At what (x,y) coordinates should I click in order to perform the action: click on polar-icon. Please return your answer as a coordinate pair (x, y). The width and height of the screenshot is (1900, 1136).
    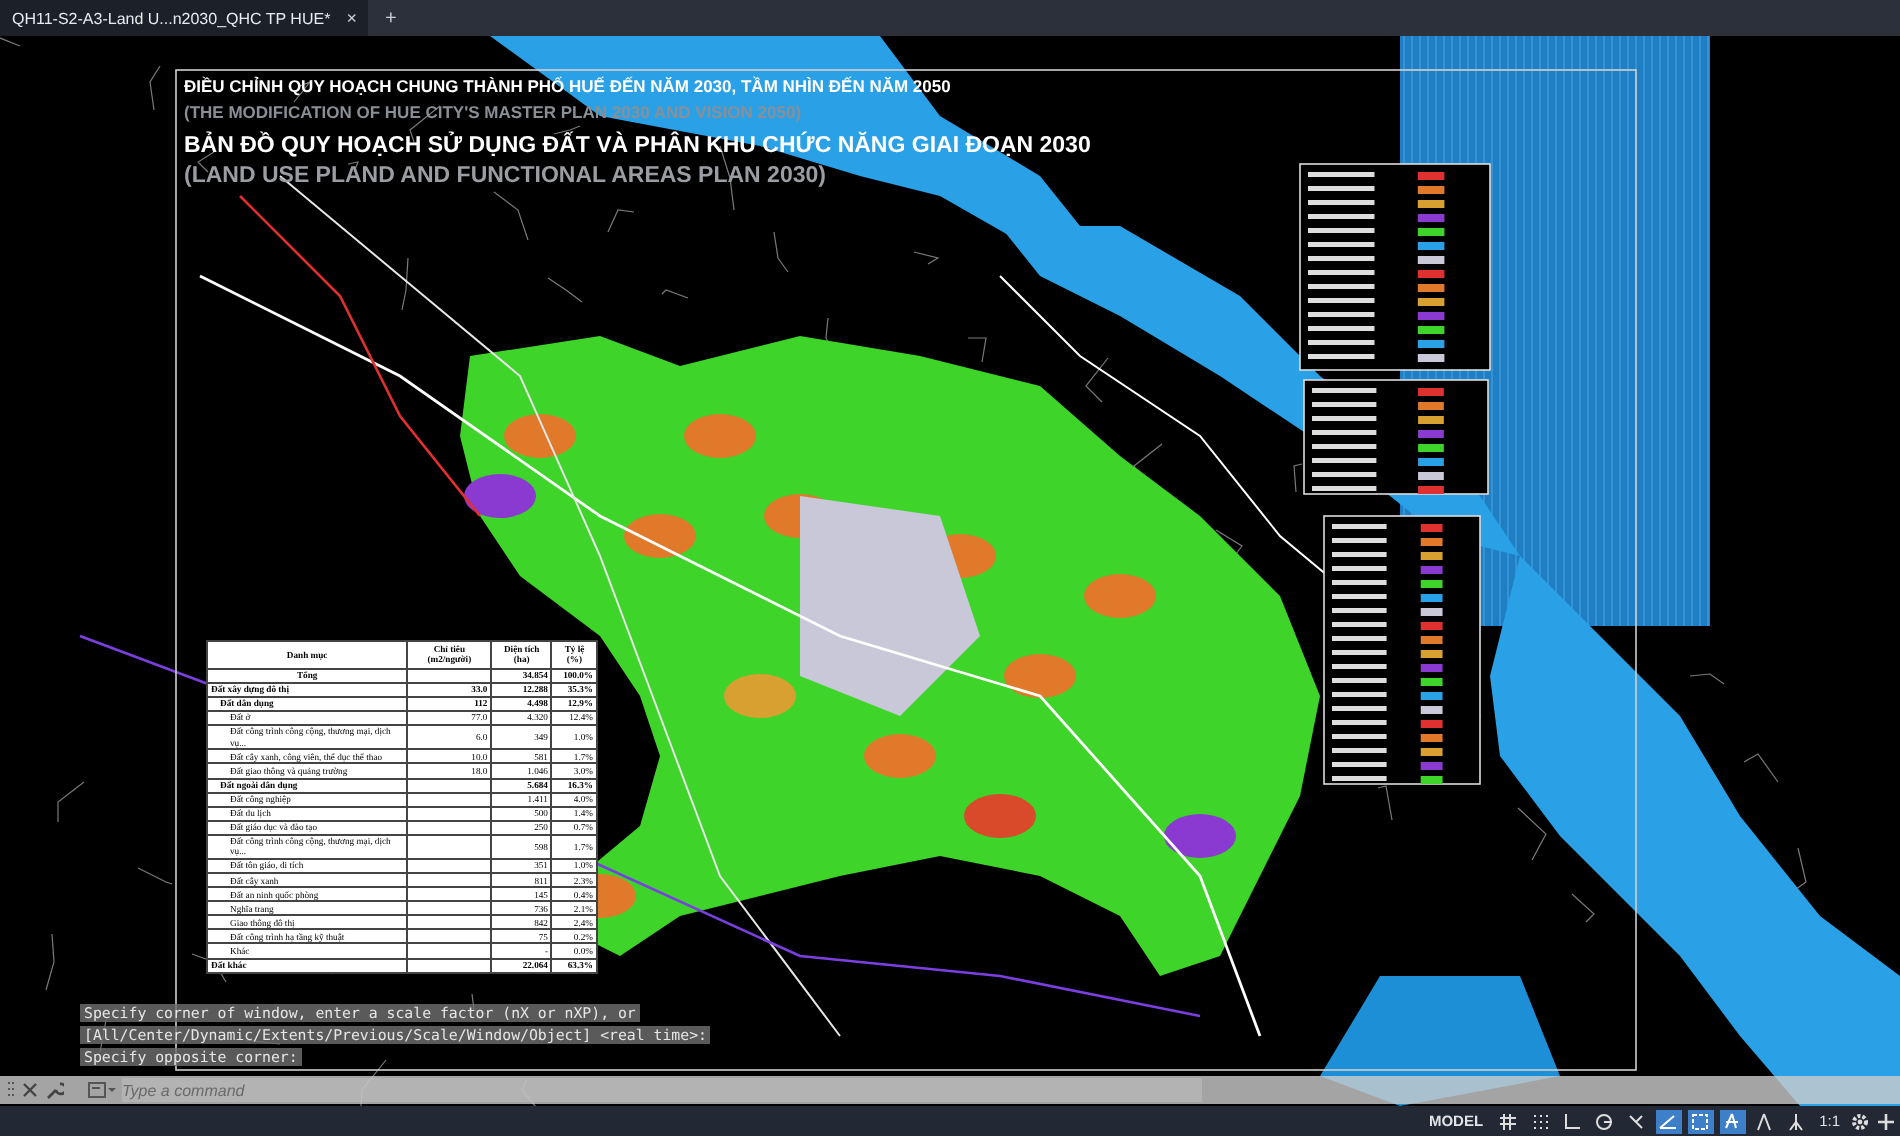
    Looking at the image, I should click on (1604, 1121).